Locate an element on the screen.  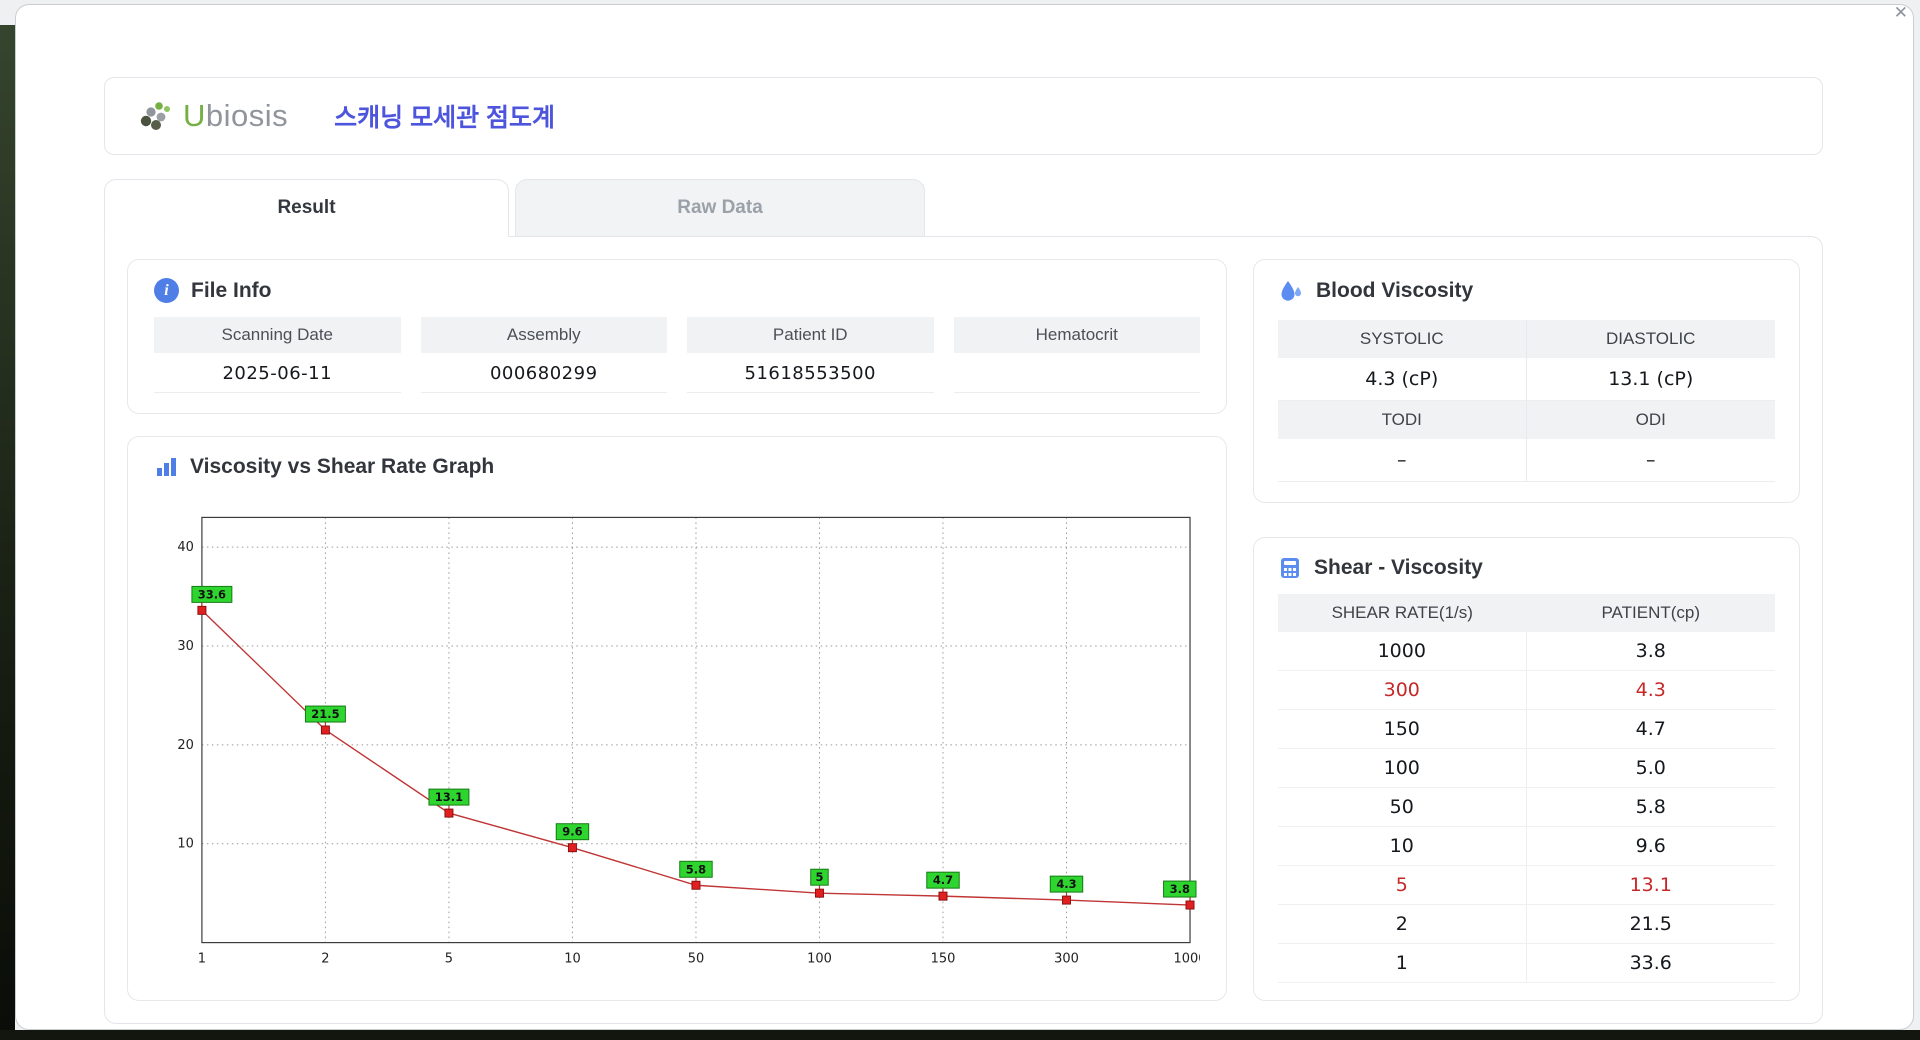
logo-text: Ubiosis is located at coordinates (235, 116).